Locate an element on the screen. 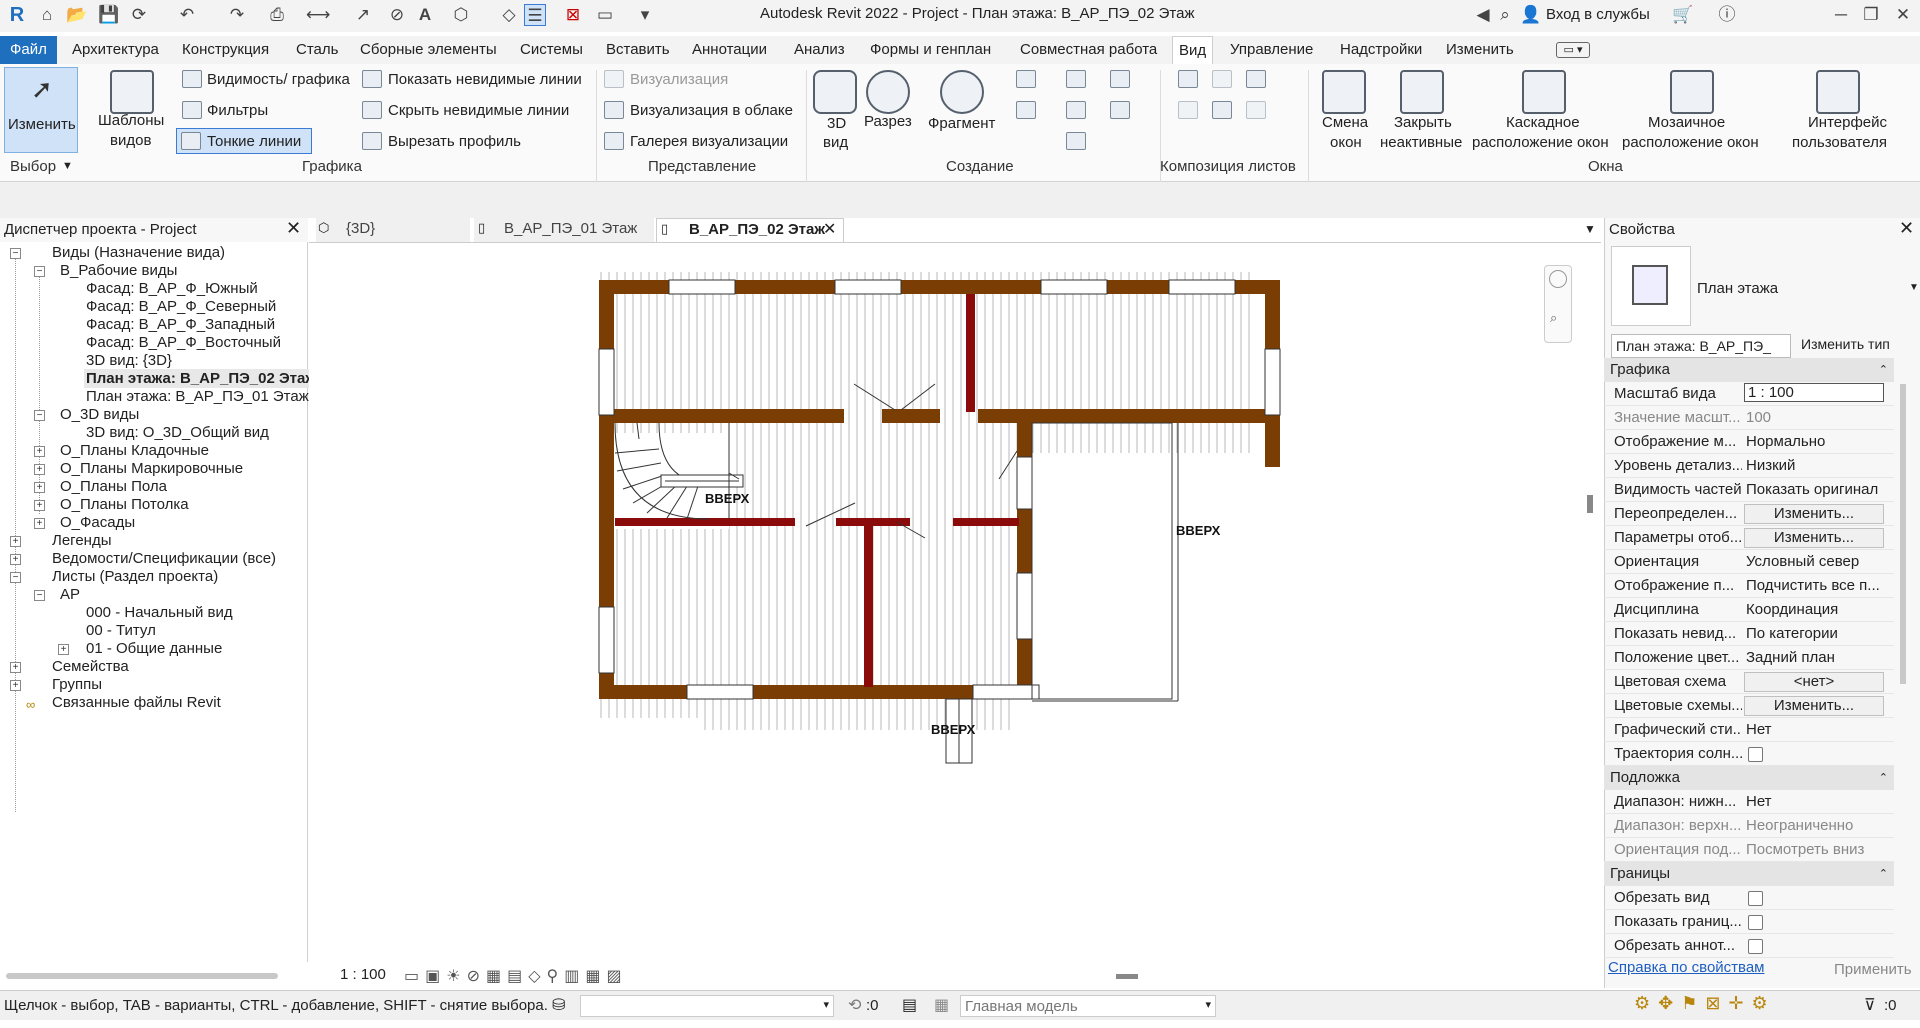 The image size is (1920, 1028). tree-item: АР is located at coordinates (70, 594).